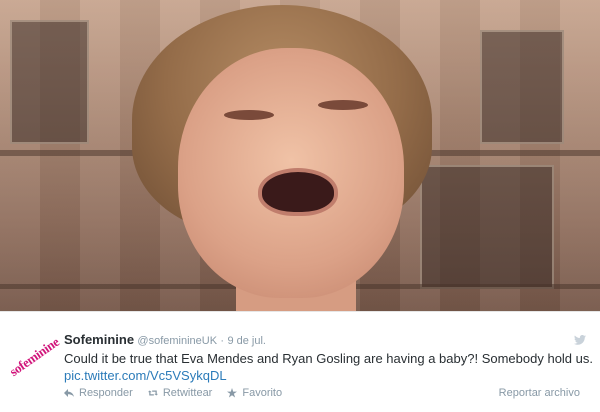  Describe the element at coordinates (99, 339) in the screenshot. I see `author-name: Sofeminine` at that location.